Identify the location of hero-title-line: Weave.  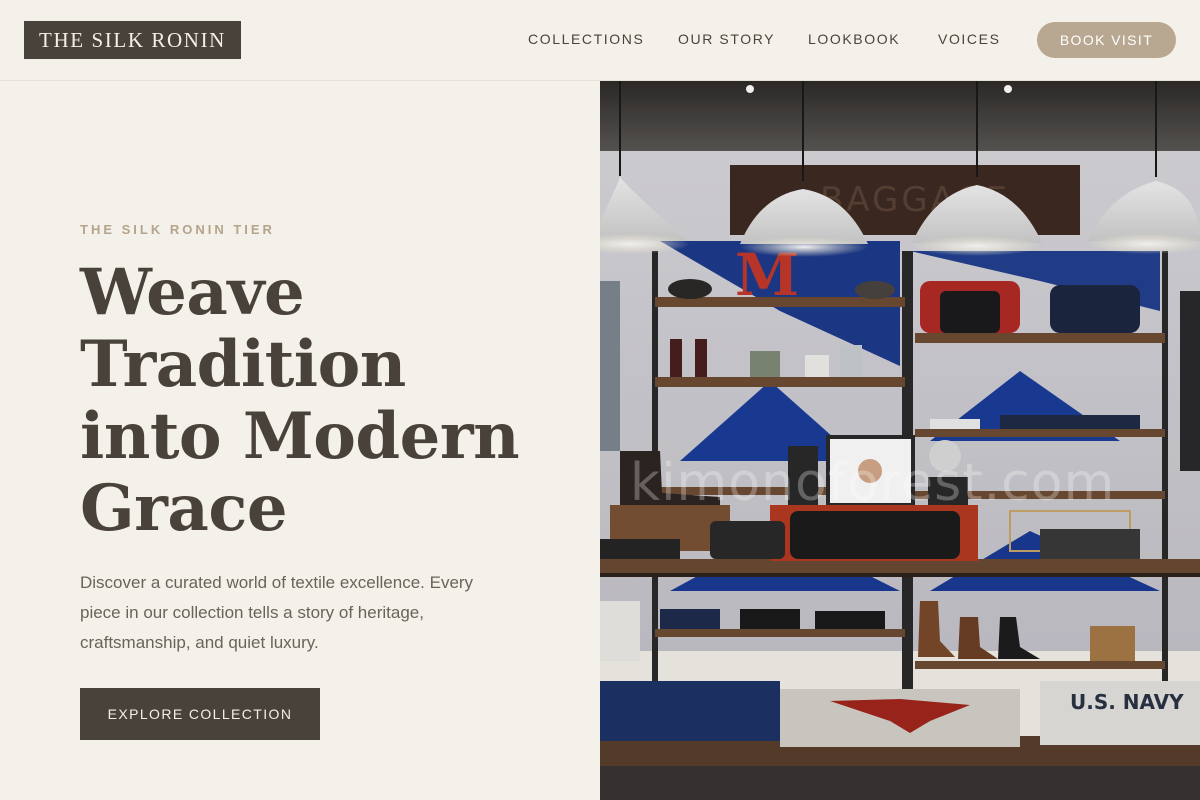
(192, 292).